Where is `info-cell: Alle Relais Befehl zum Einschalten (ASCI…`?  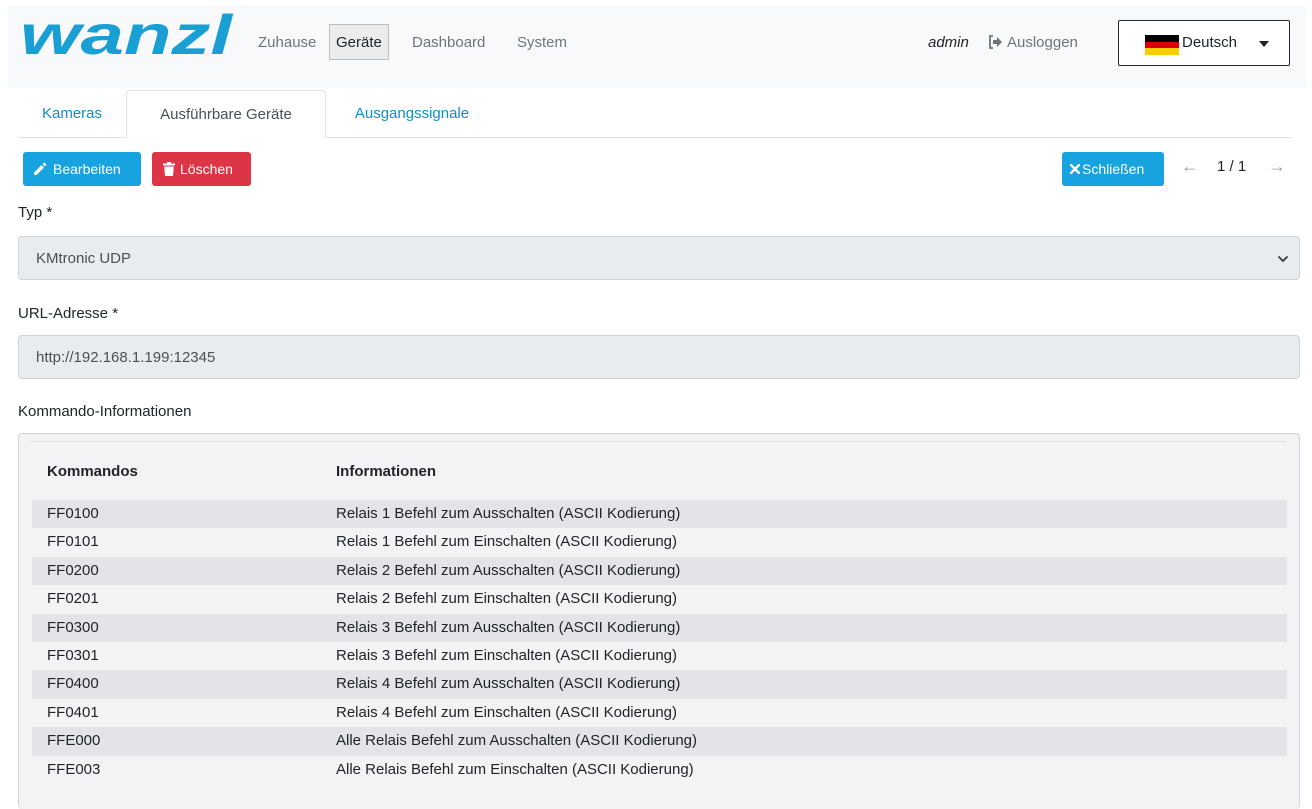 info-cell: Alle Relais Befehl zum Einschalten (ASCI… is located at coordinates (515, 769).